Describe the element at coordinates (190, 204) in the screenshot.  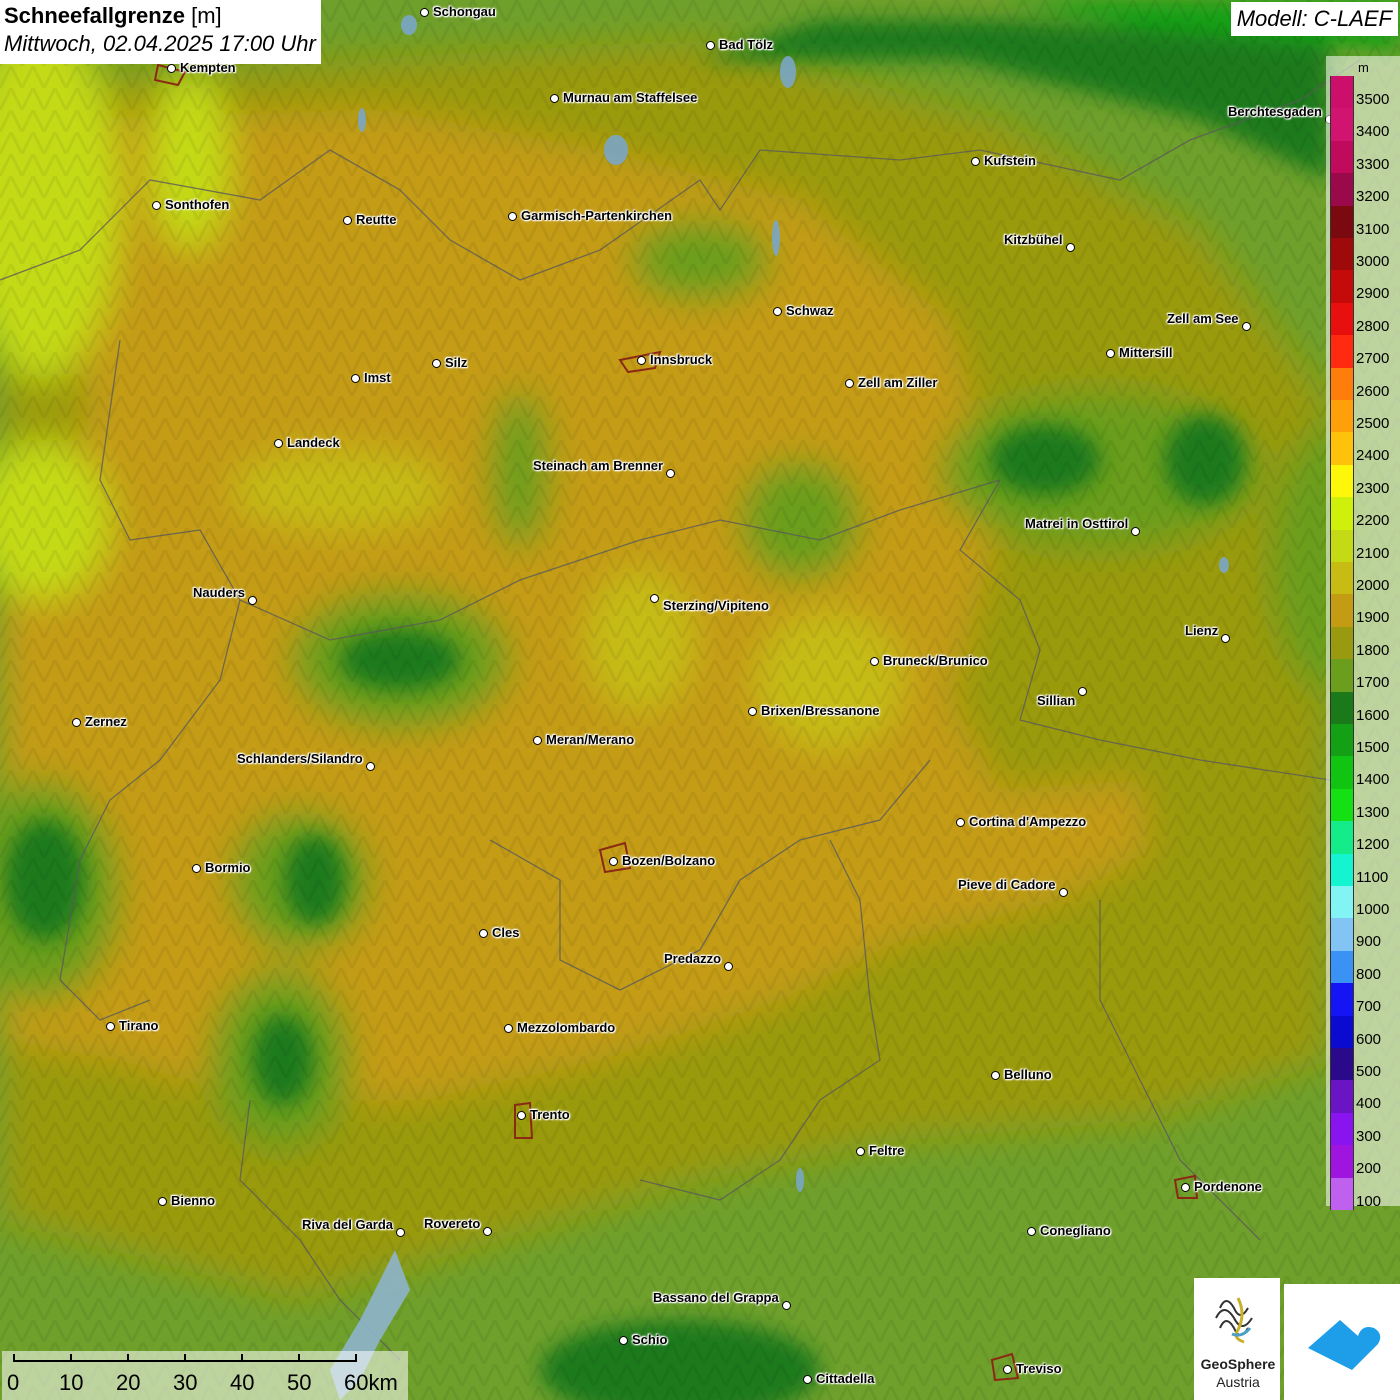
I see `city-label: Sonthofen` at that location.